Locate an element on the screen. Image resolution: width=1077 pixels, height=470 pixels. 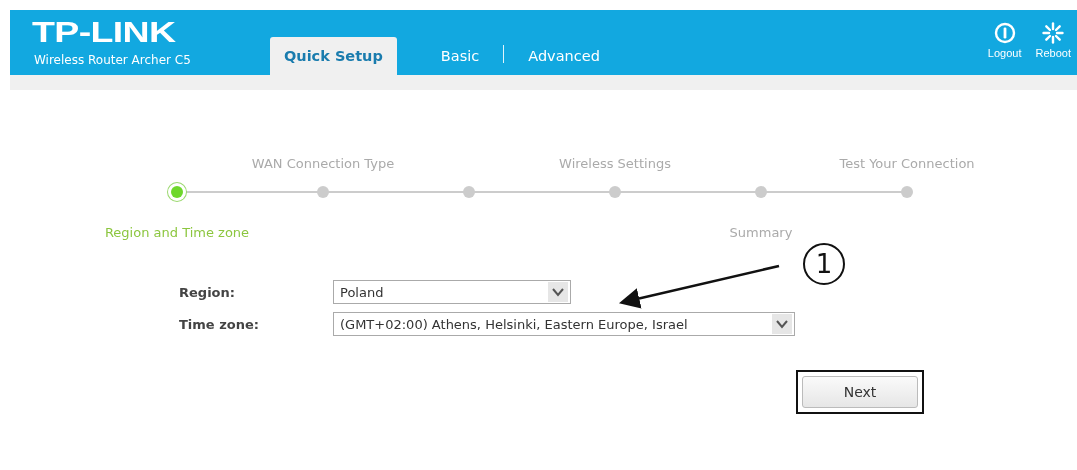
model-name: Wireless Router Archer C5 is located at coordinates (113, 60).